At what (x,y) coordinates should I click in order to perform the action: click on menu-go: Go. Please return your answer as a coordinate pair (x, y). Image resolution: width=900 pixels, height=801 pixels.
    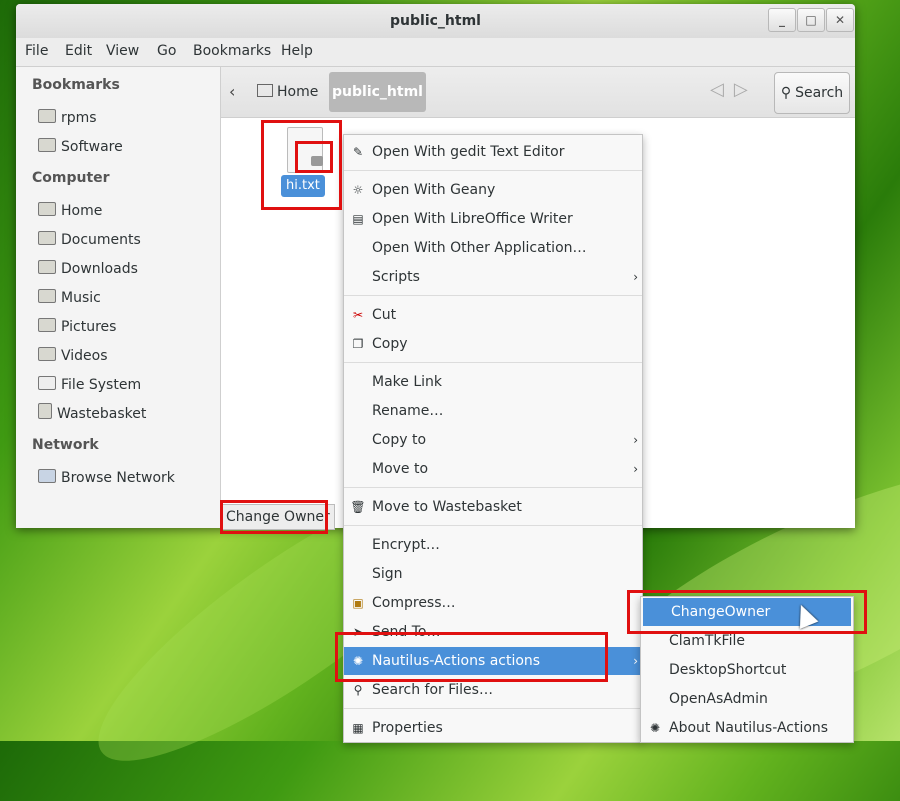
    Looking at the image, I should click on (166, 51).